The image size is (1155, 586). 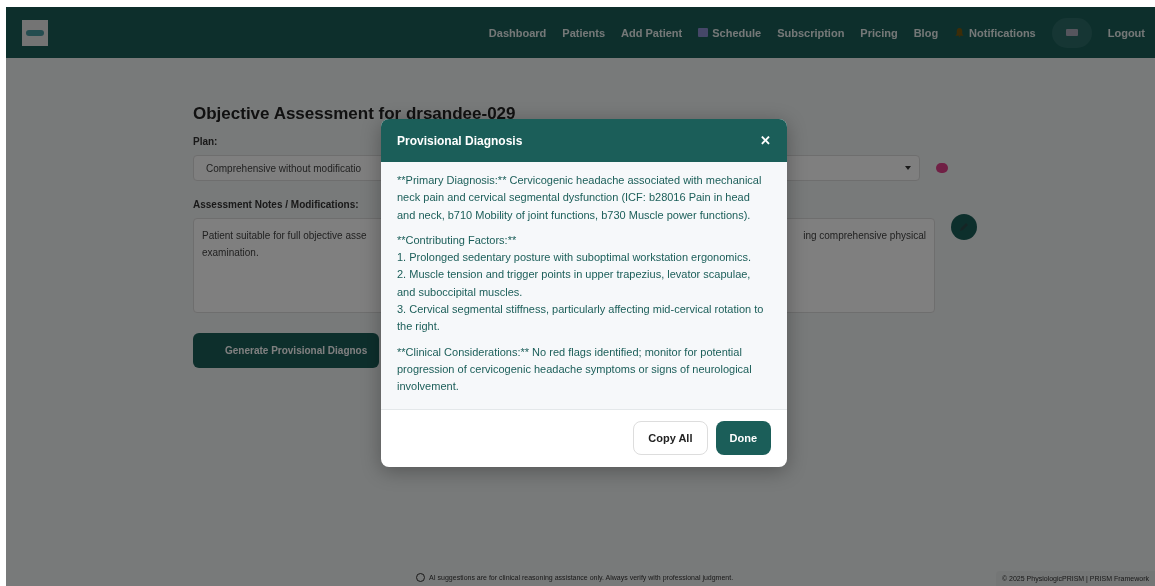 What do you see at coordinates (575, 369) in the screenshot?
I see `diagnosis-text: **Clinical Considerations:** No red flags identified; monitor for potential progression of cervicogenic headache symptoms or signs of neurological involvement.` at bounding box center [575, 369].